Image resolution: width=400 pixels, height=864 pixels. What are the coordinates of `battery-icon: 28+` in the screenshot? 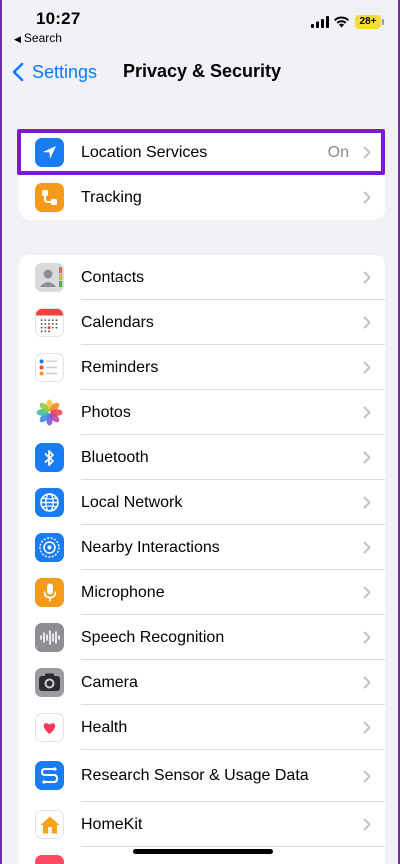 It's located at (368, 22).